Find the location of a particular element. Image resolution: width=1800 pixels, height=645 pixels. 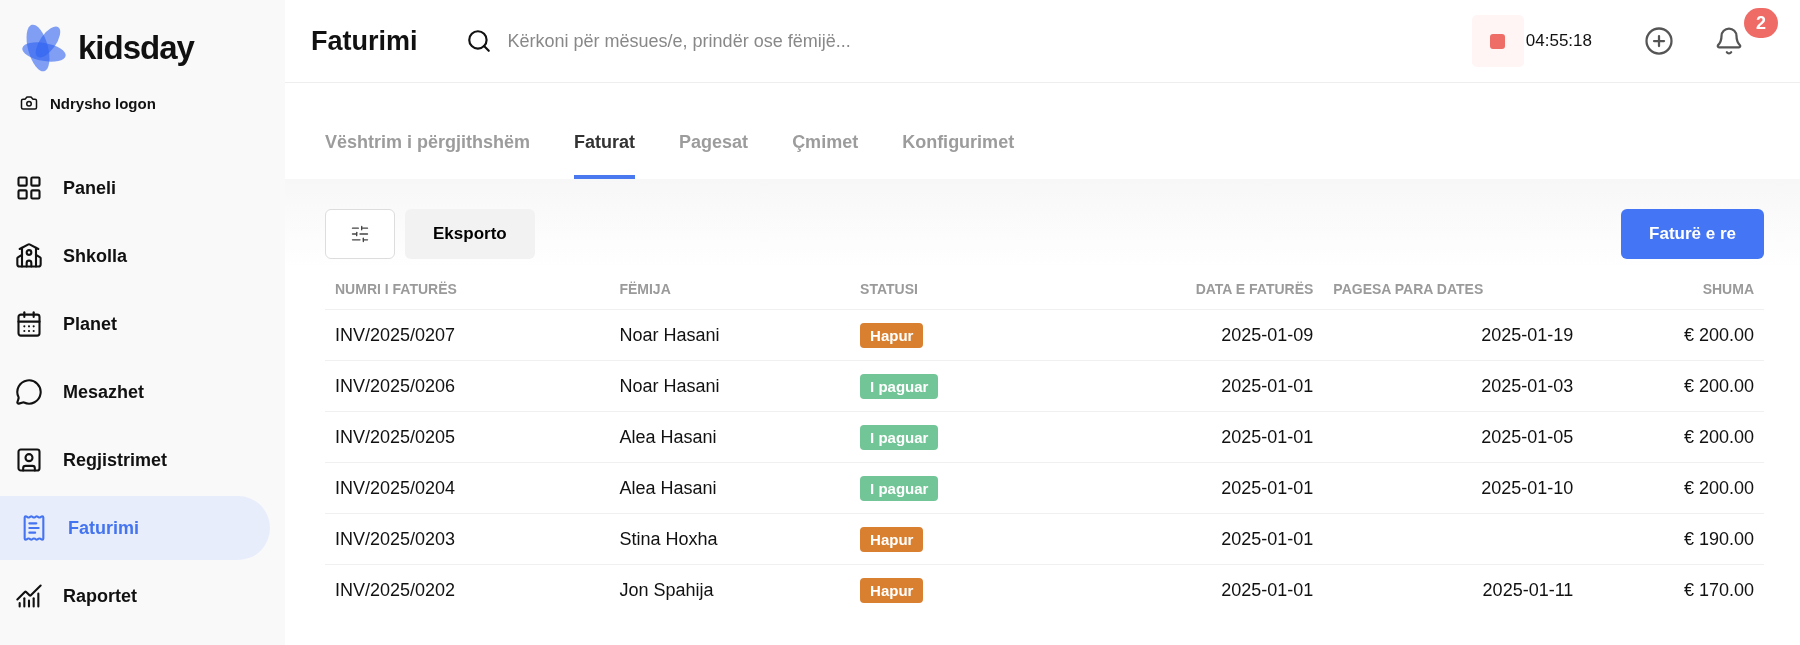

column-header: SHUMA is located at coordinates (1673, 295).